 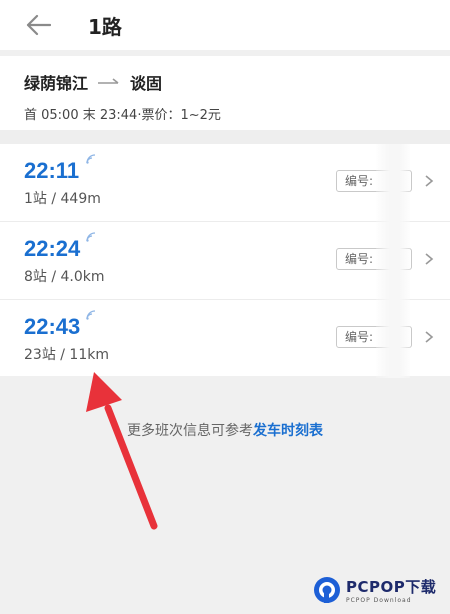 I want to click on route-schedule: 首 05:00 末 23:44·票价：1~2元, so click(x=122, y=115).